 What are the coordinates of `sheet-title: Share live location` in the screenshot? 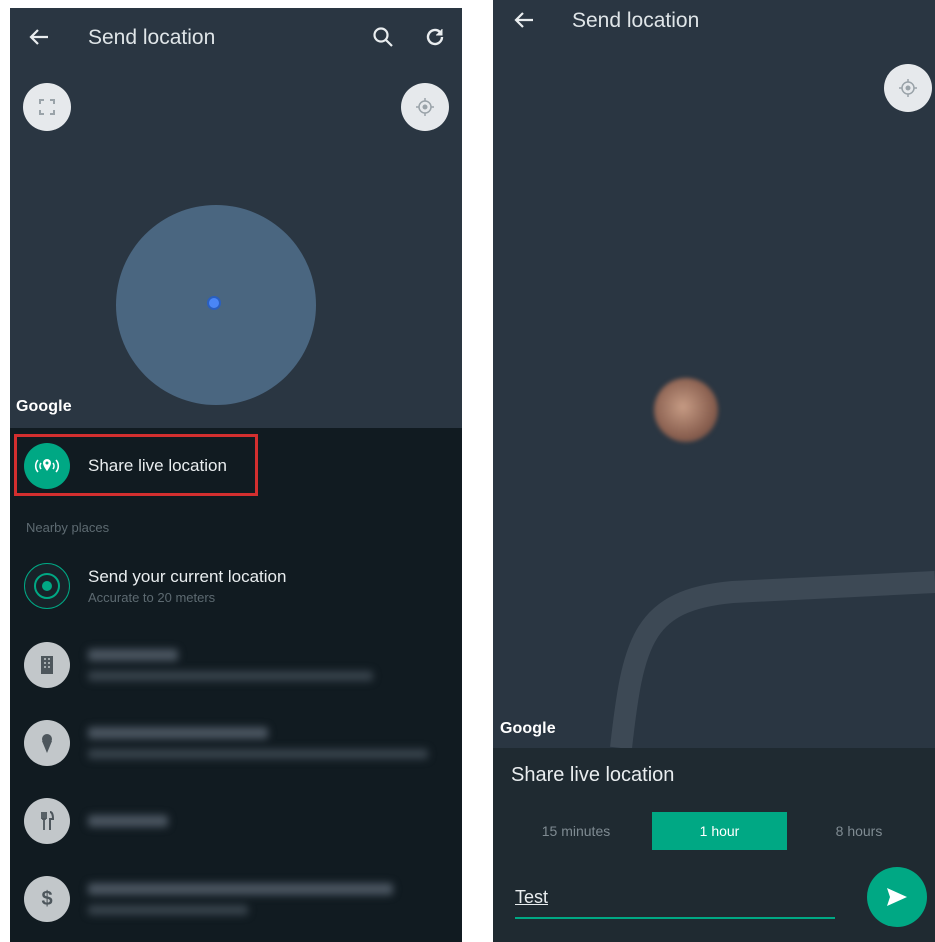 It's located at (593, 775).